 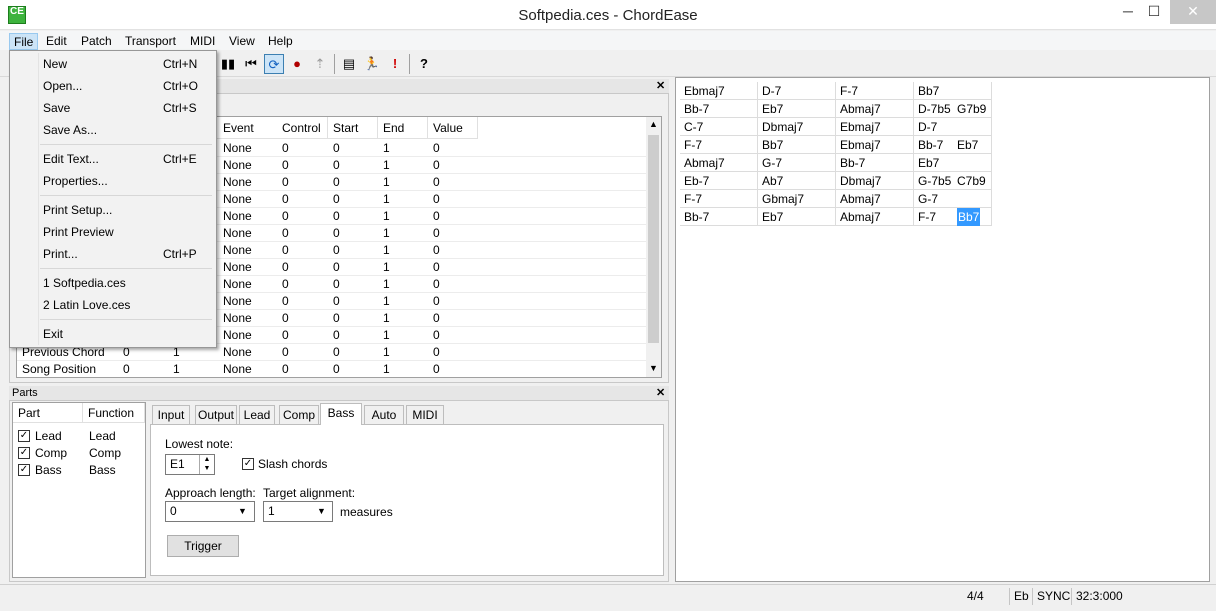 What do you see at coordinates (78, 232) in the screenshot?
I see `menu-item-print-preview: Print Preview` at bounding box center [78, 232].